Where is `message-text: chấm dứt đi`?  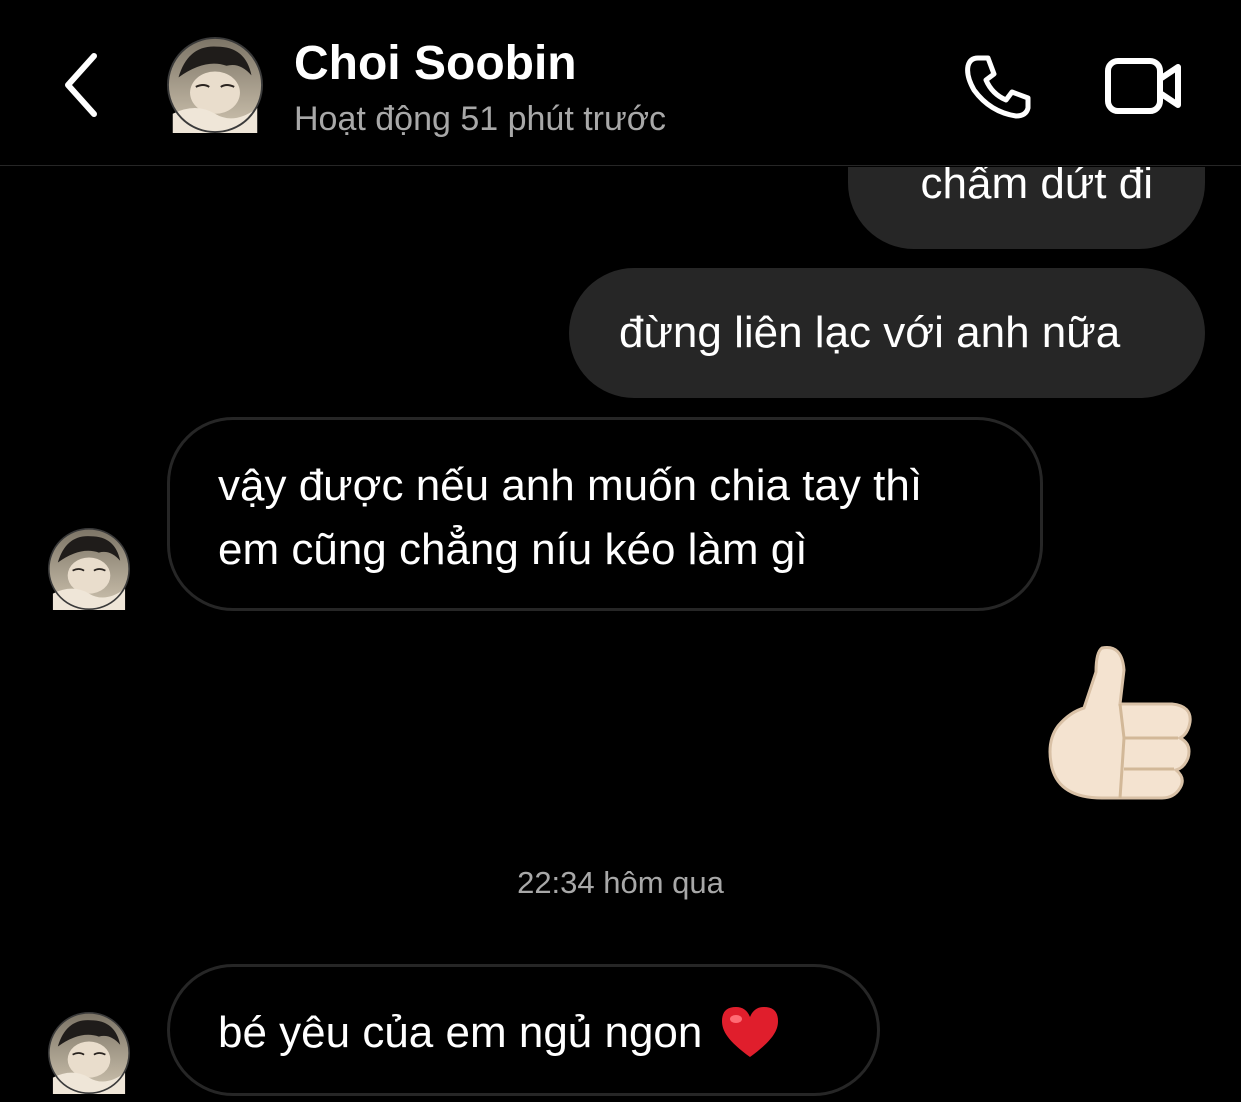
message-text: chấm dứt đi is located at coordinates (1036, 187).